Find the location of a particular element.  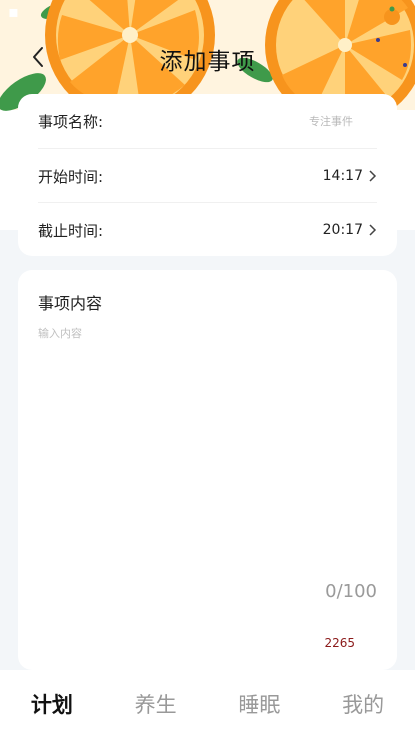

content-title: 事项内容 is located at coordinates (70, 303).